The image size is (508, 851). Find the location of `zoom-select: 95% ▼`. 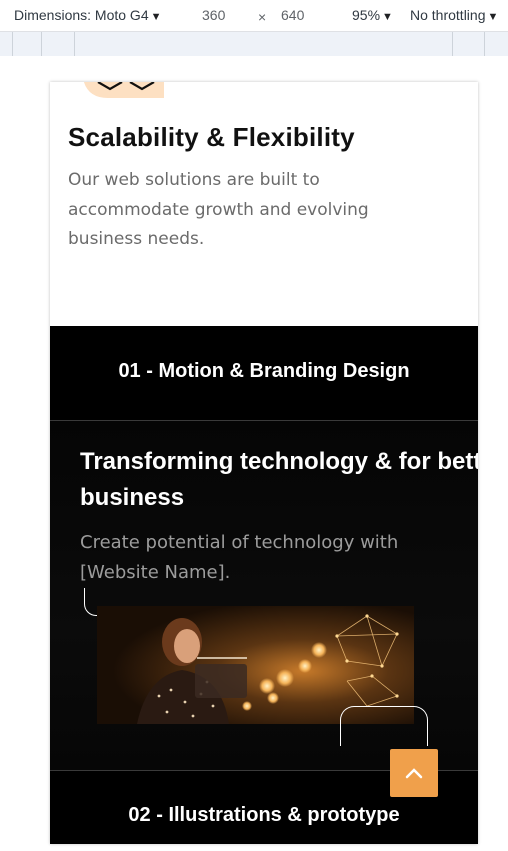

zoom-select: 95% ▼ is located at coordinates (372, 15).